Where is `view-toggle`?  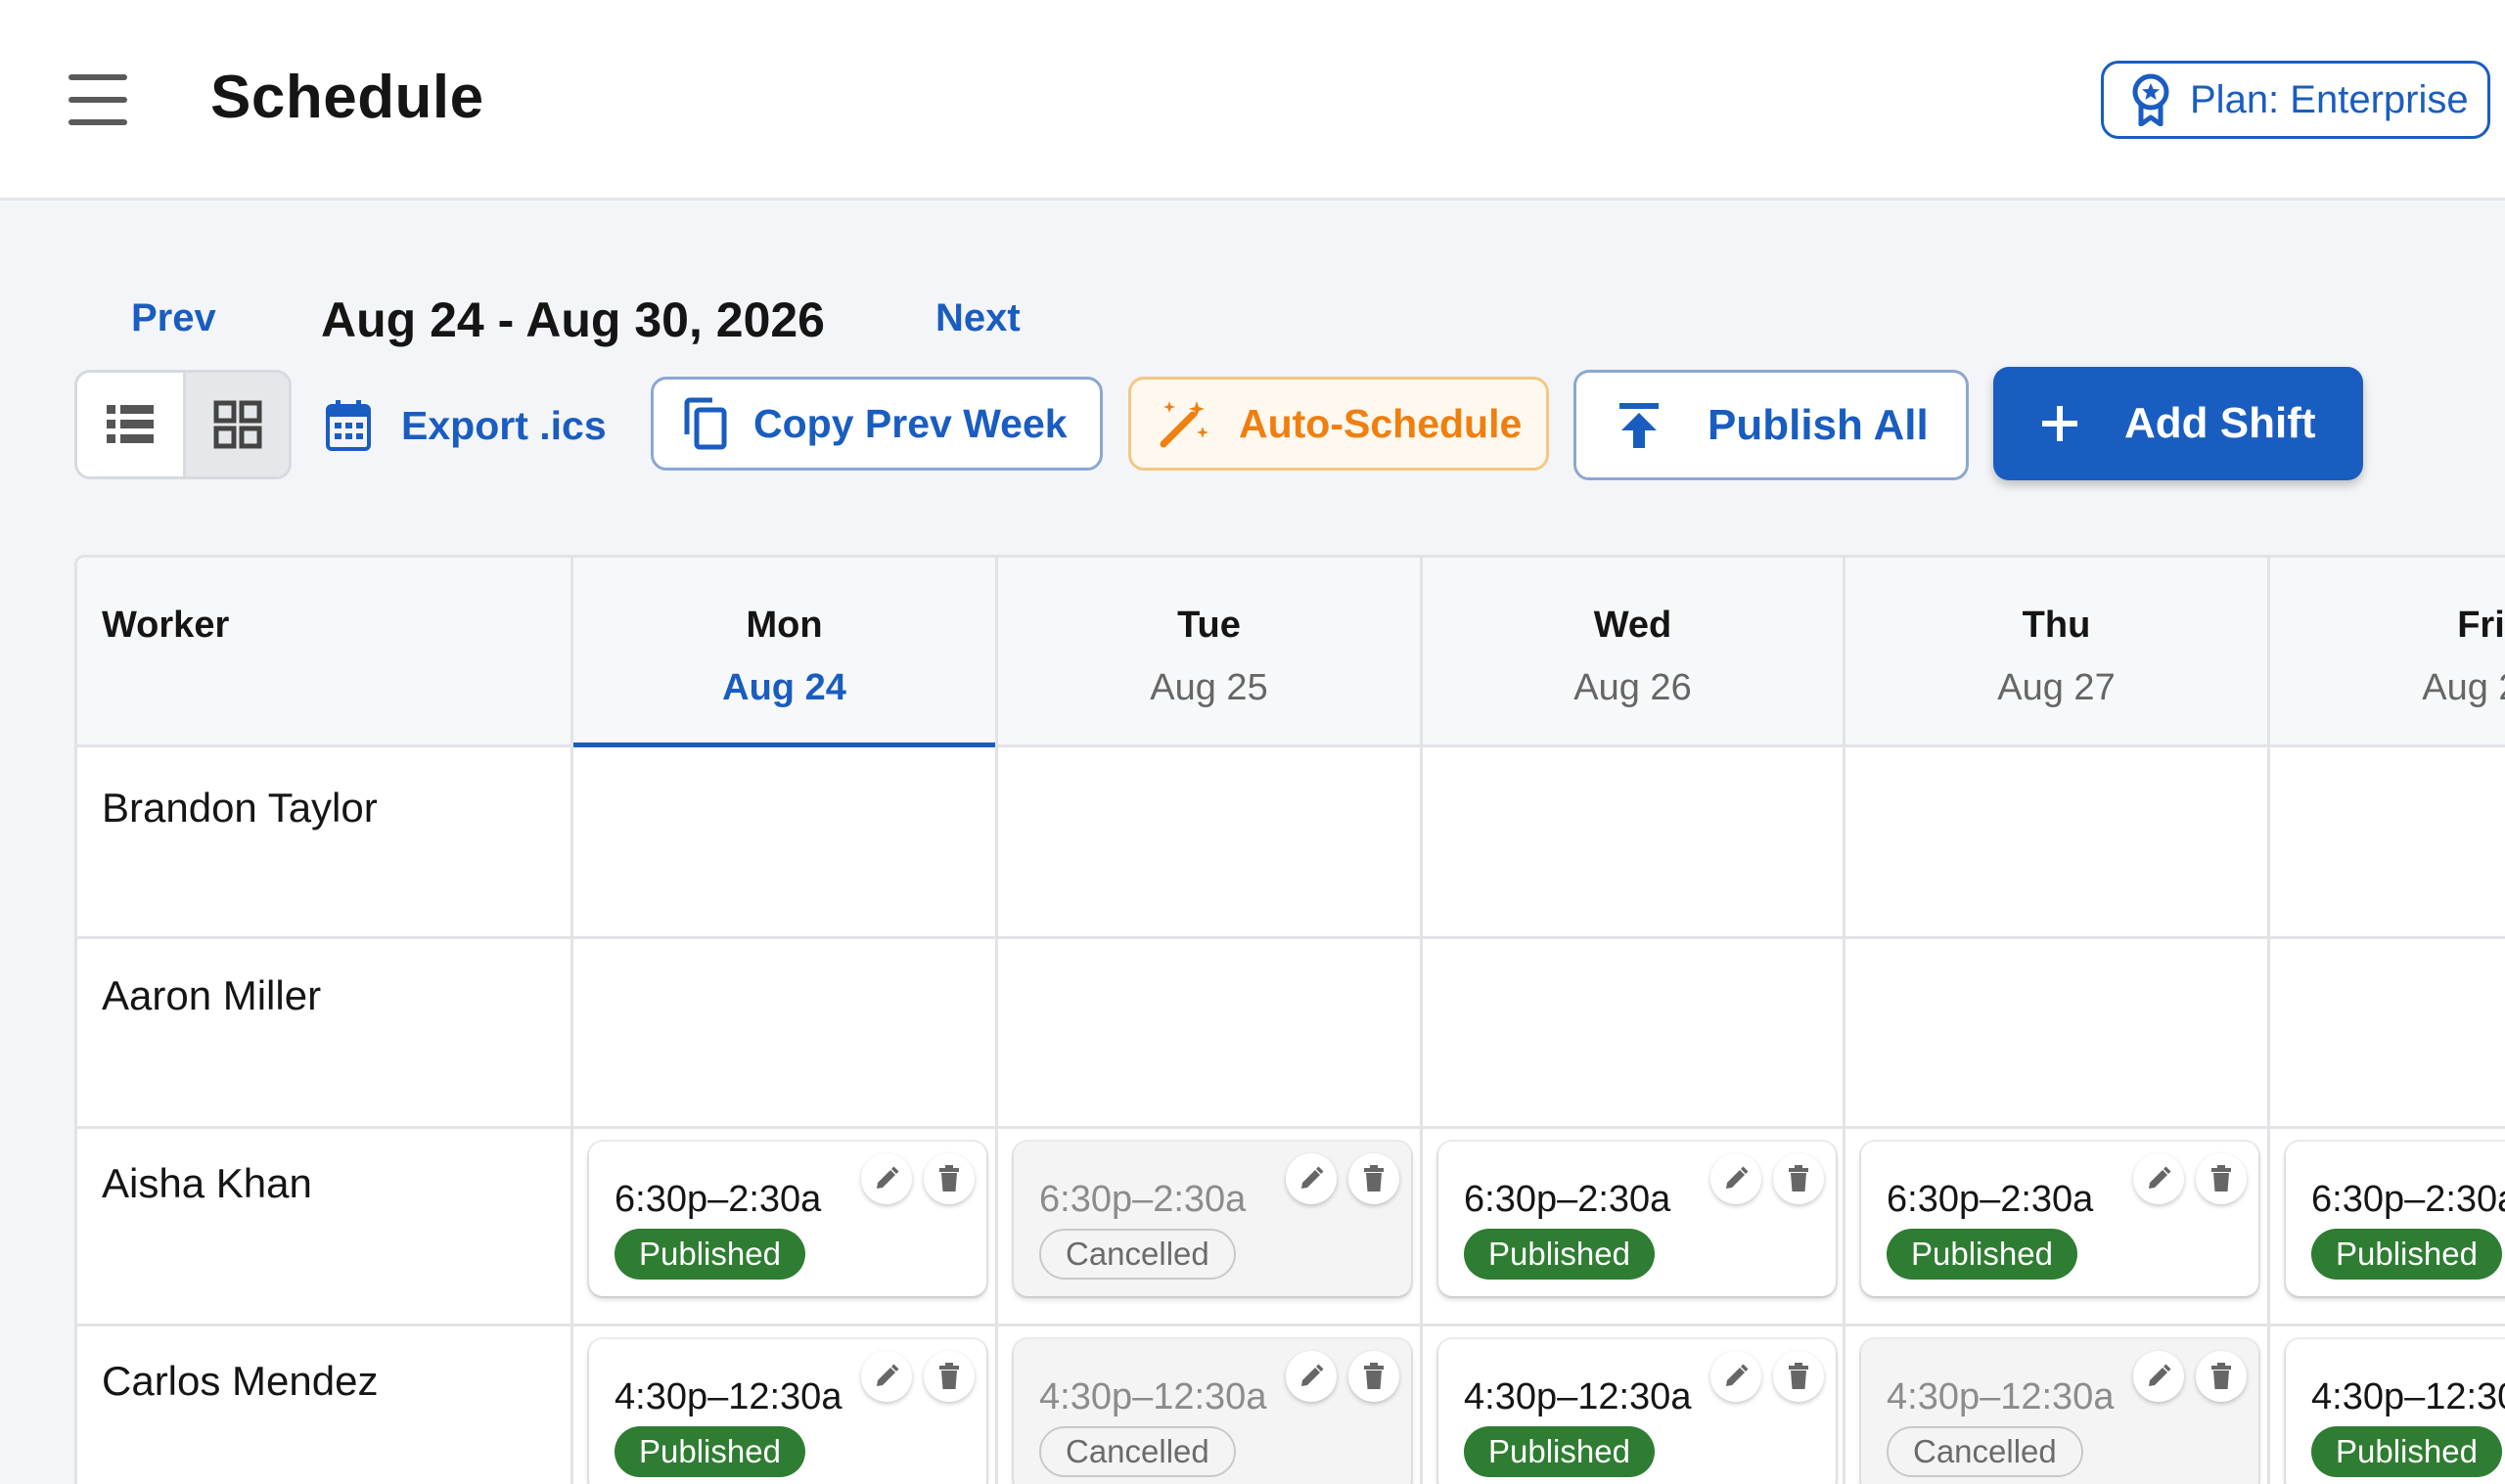 view-toggle is located at coordinates (183, 424).